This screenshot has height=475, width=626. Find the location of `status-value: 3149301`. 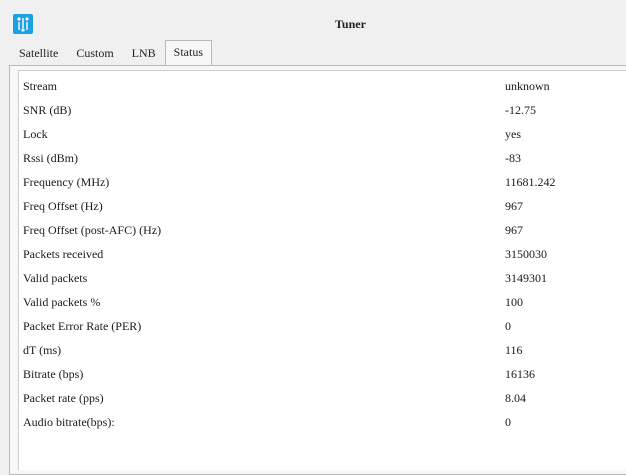

status-value: 3149301 is located at coordinates (526, 278).